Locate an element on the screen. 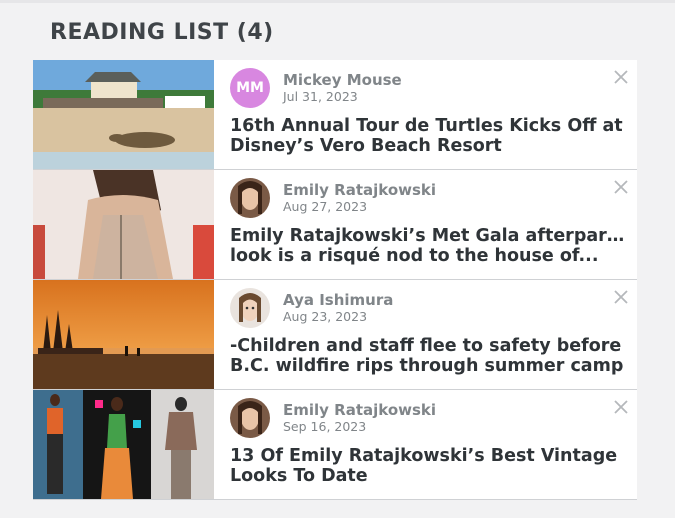 Image resolution: width=675 pixels, height=518 pixels. top-divider is located at coordinates (337, 1).